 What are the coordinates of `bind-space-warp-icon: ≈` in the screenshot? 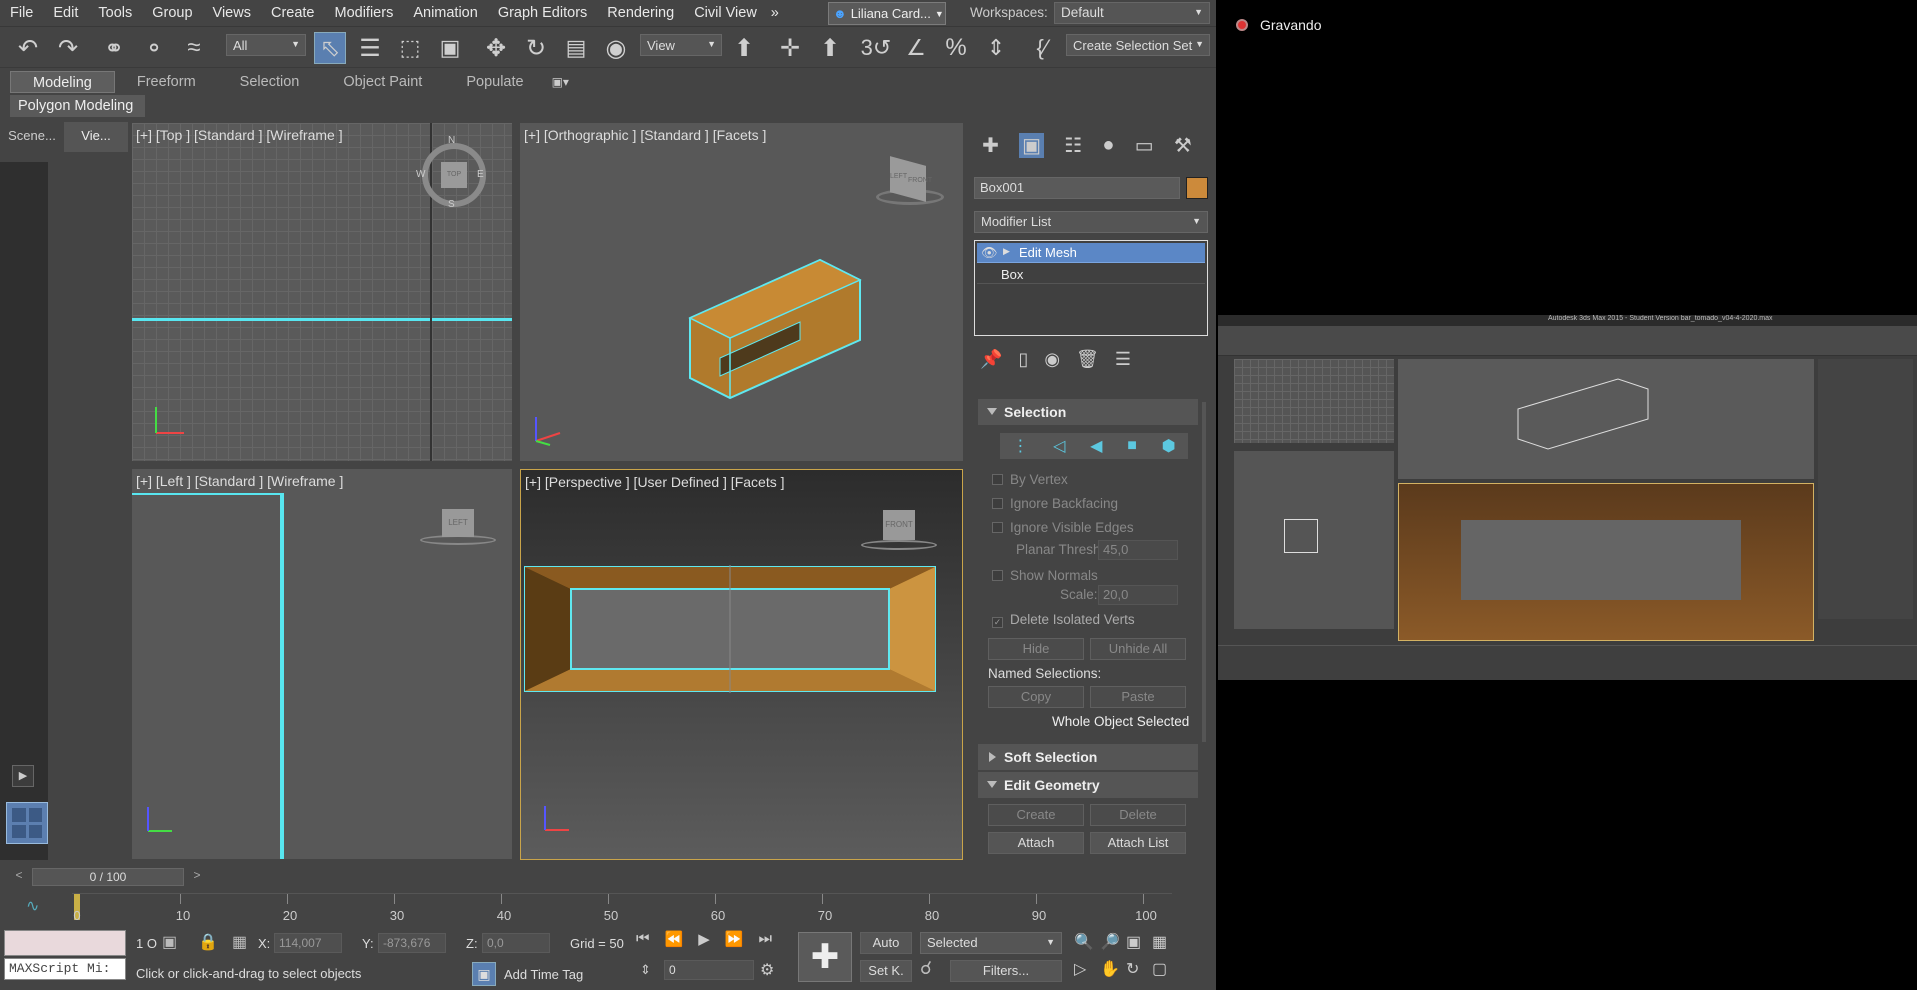 It's located at (194, 48).